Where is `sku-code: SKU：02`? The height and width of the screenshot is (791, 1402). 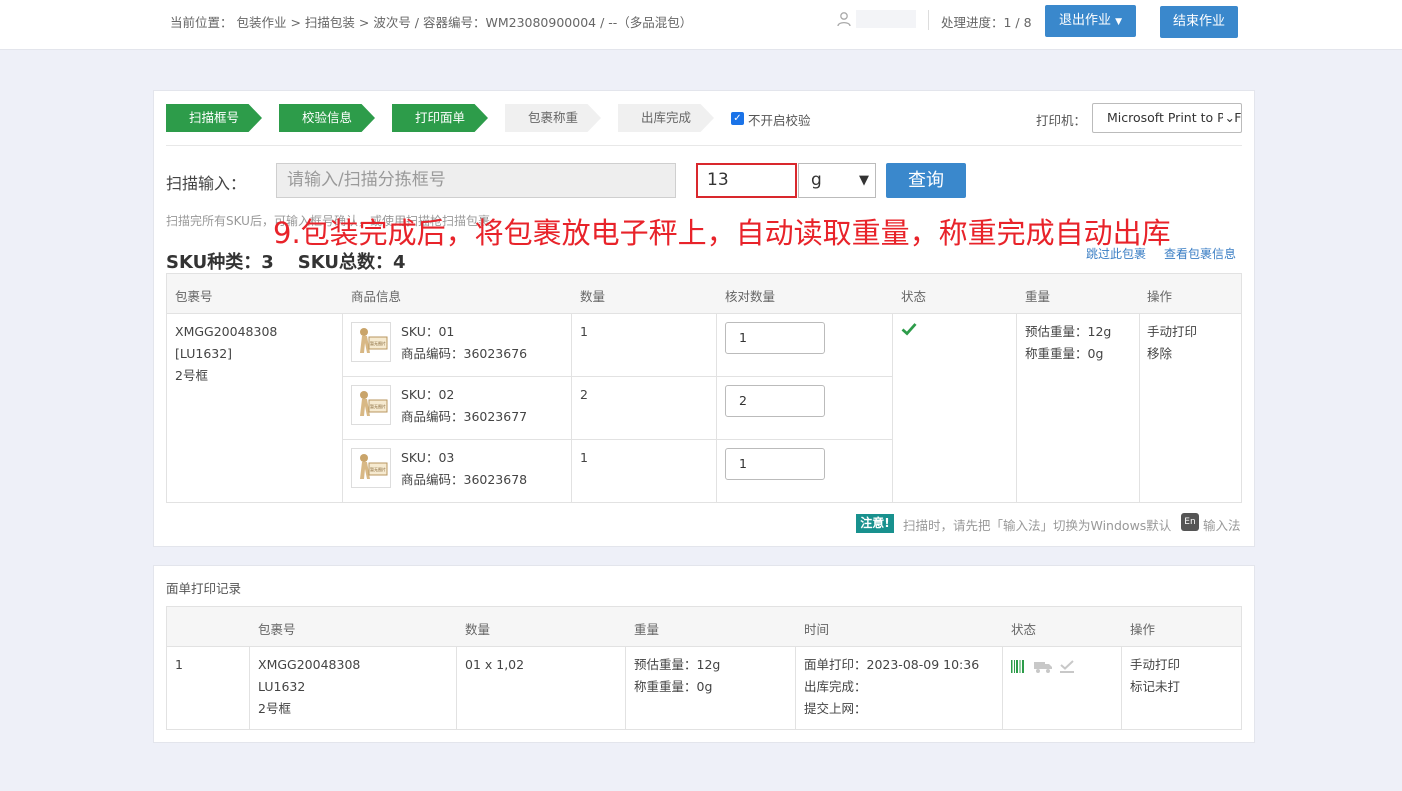
sku-code: SKU：02 is located at coordinates (428, 394).